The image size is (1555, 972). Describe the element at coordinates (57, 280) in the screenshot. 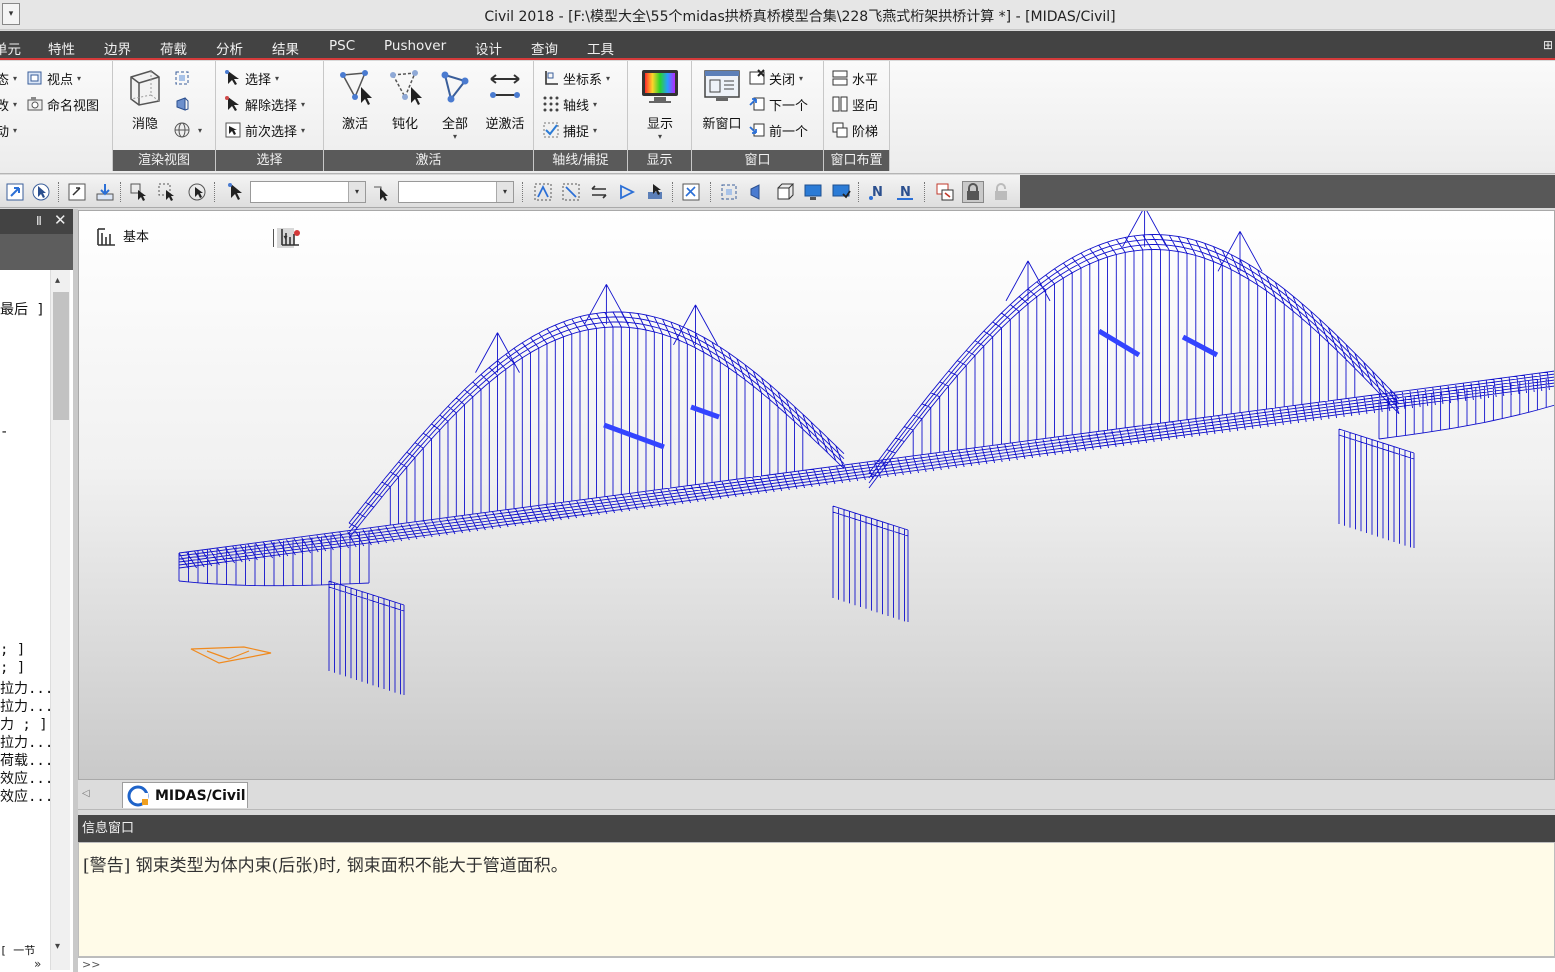

I see `scroll-up-icon: ▴` at that location.